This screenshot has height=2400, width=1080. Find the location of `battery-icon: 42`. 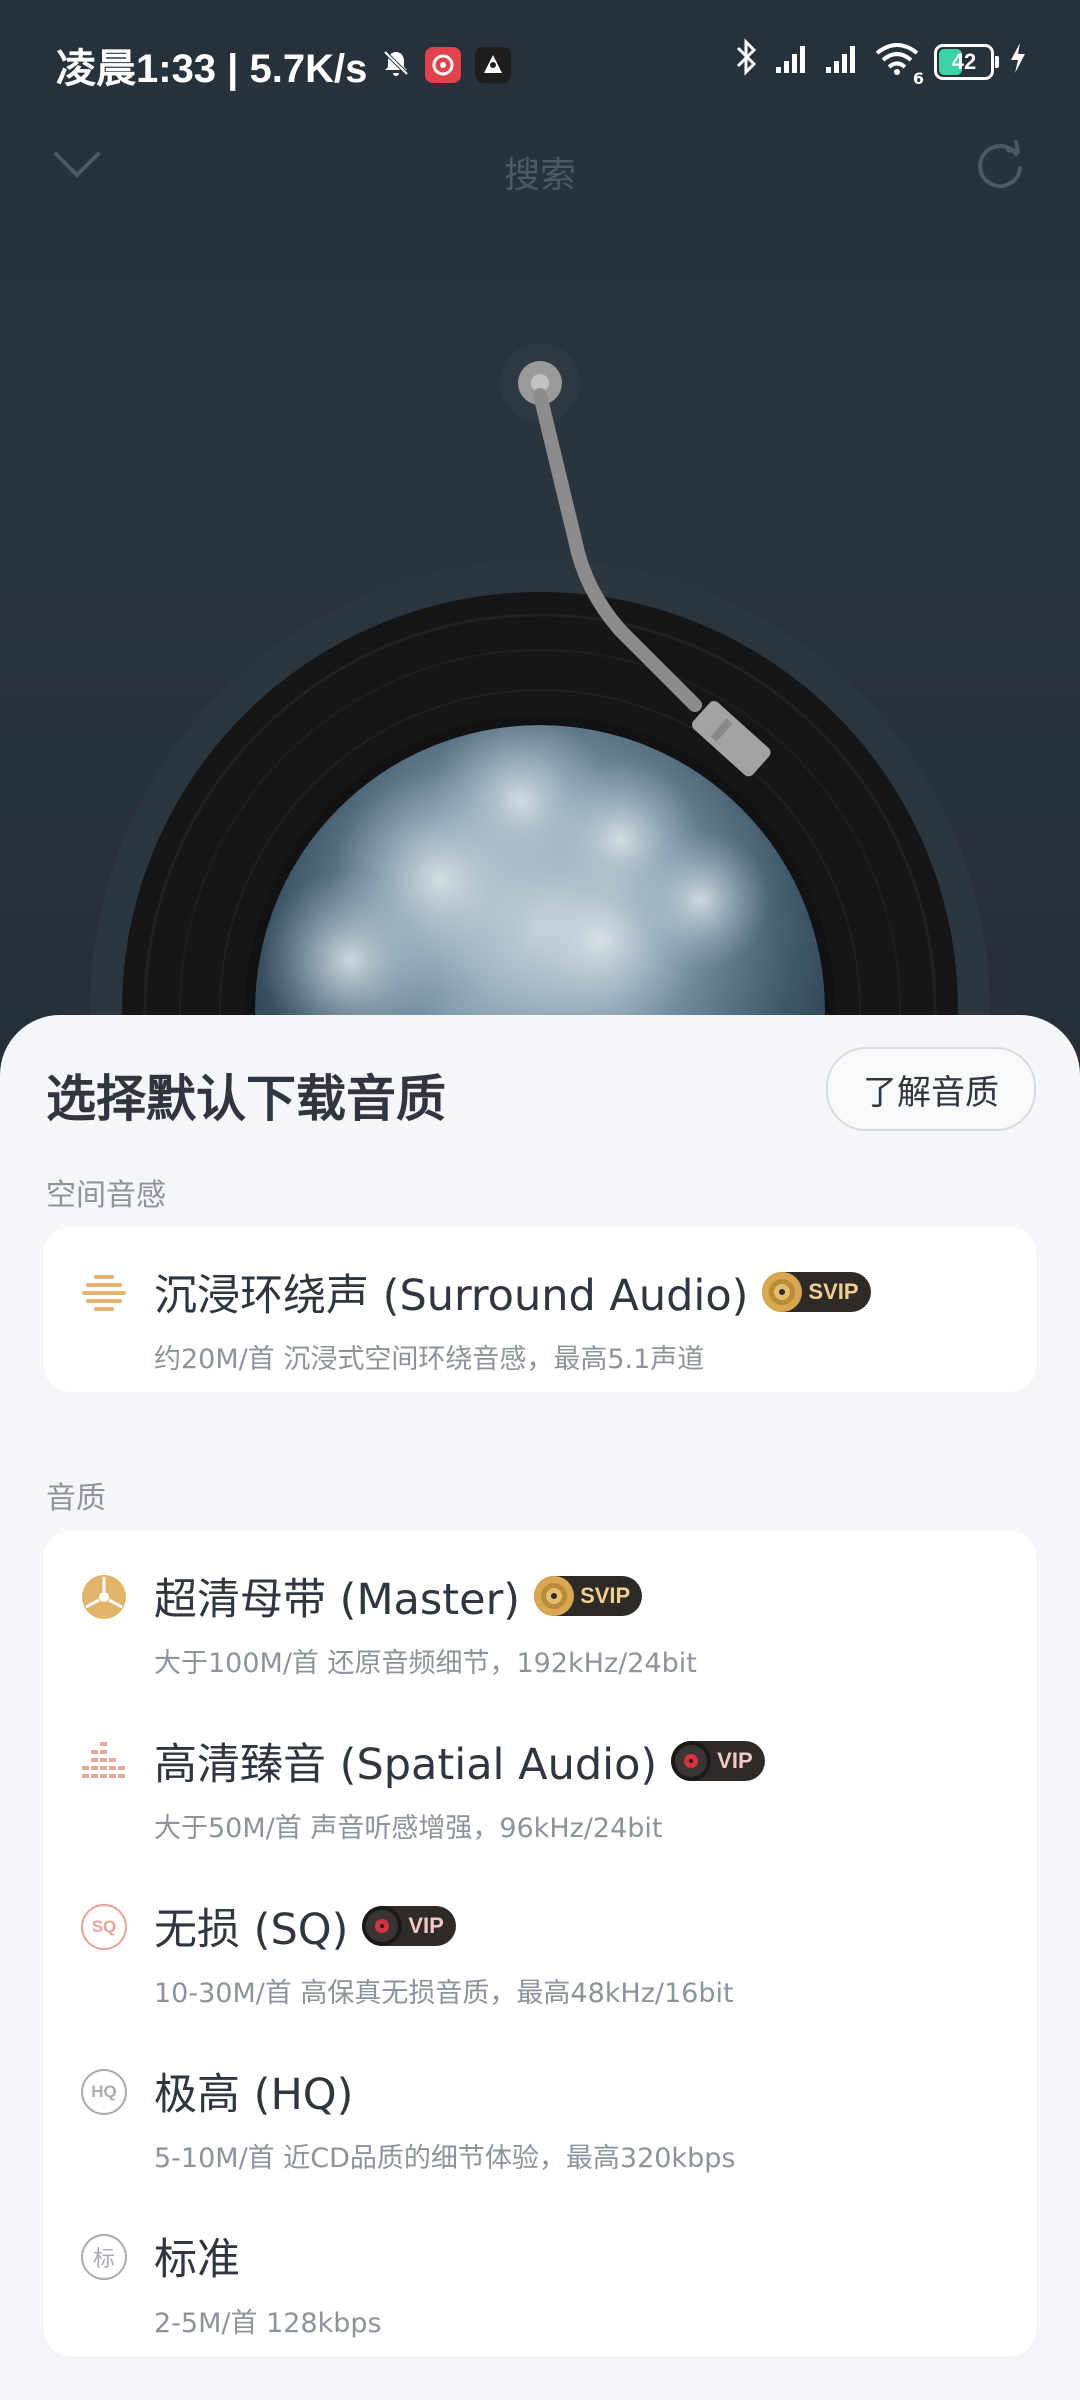

battery-icon: 42 is located at coordinates (966, 61).